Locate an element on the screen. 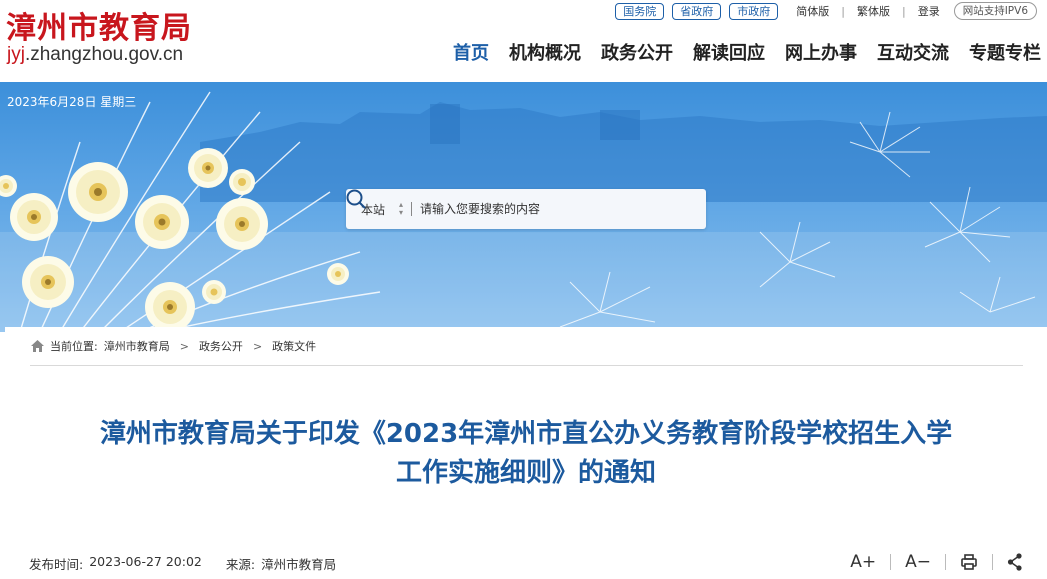 This screenshot has height=579, width=1047. nav-interpretation: 解读回应 is located at coordinates (729, 54).